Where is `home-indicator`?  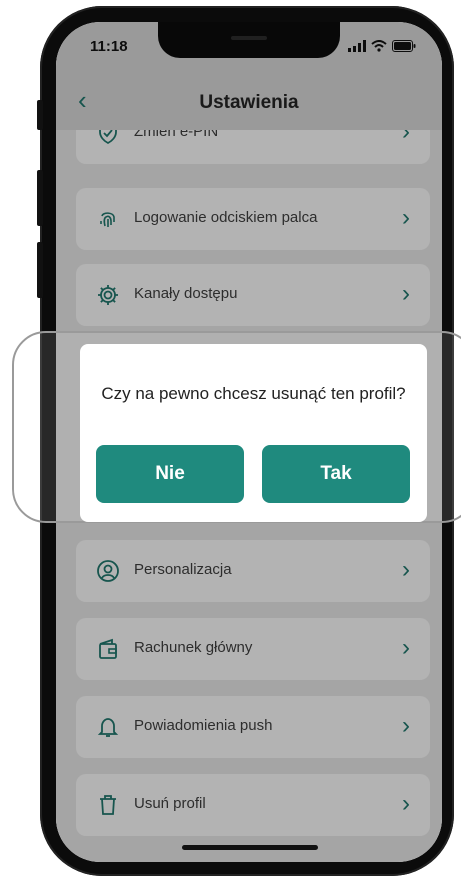 home-indicator is located at coordinates (250, 847).